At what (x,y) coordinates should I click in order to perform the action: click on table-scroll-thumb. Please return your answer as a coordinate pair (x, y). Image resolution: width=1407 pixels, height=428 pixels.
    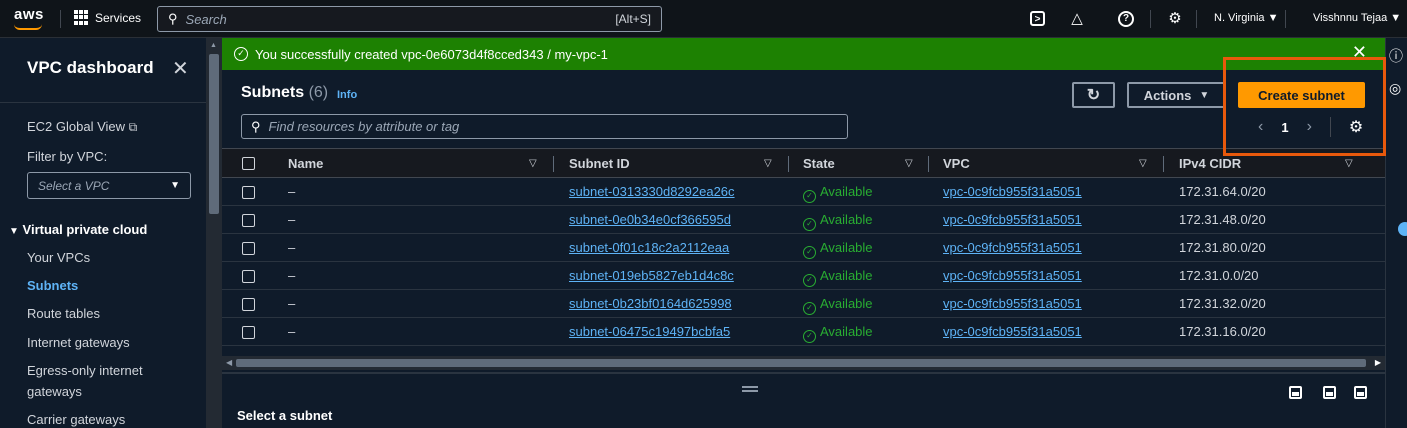
    Looking at the image, I should click on (801, 363).